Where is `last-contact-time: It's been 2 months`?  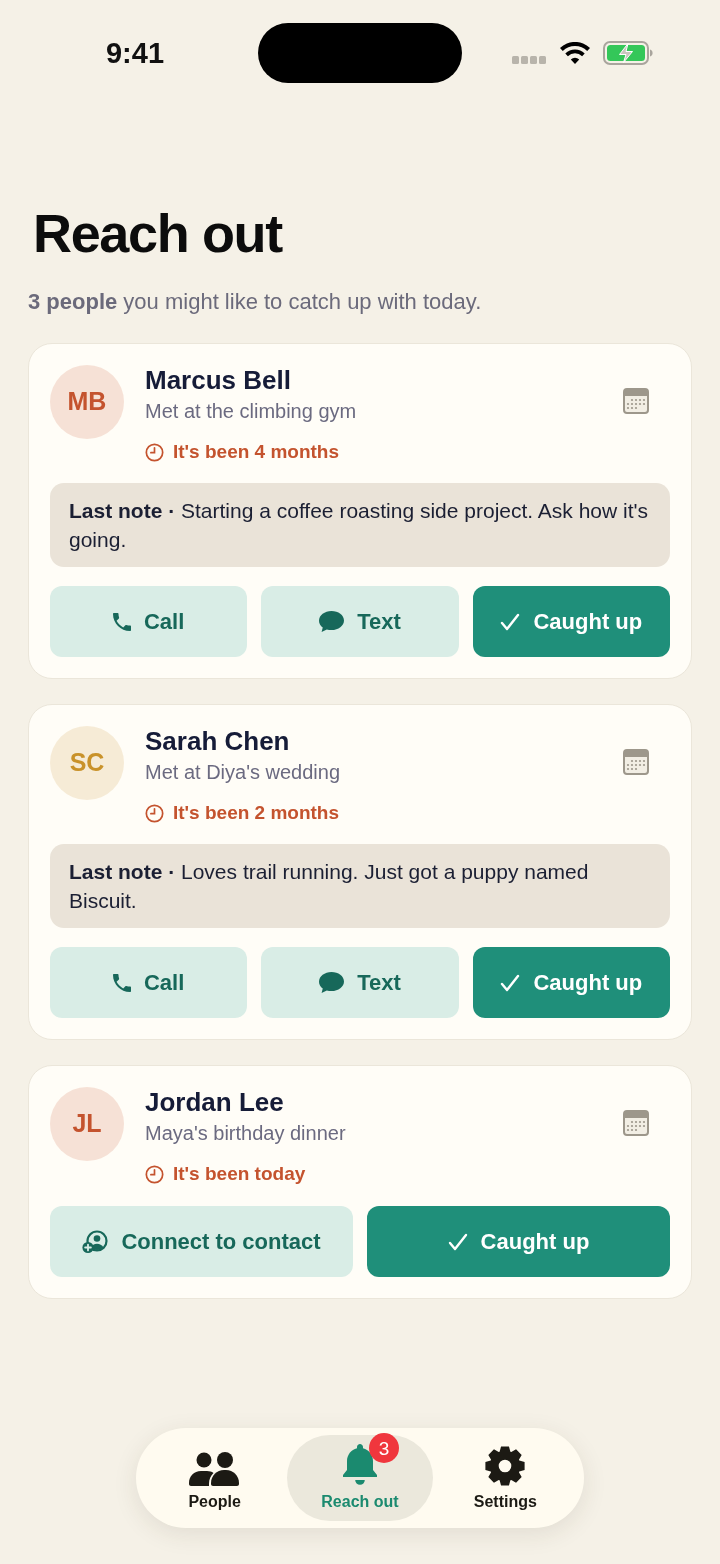
last-contact-time: It's been 2 months is located at coordinates (256, 813).